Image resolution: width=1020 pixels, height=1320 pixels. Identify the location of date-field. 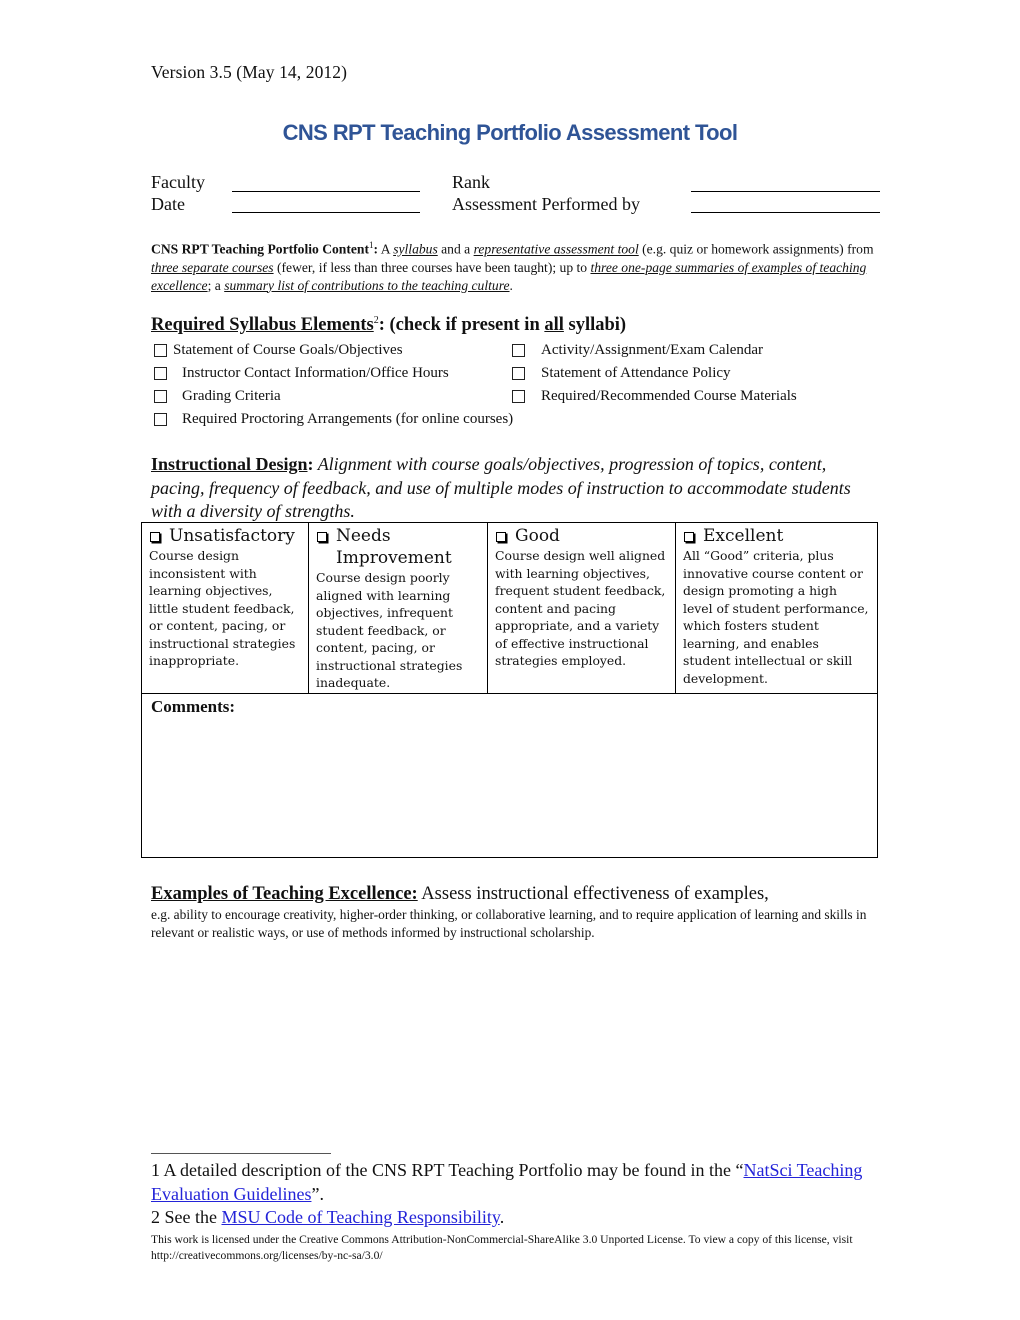
(326, 212).